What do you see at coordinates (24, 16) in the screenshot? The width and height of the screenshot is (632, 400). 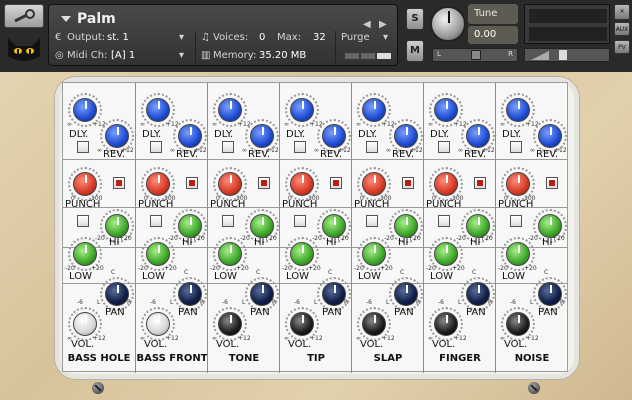 I see `wrench-button` at bounding box center [24, 16].